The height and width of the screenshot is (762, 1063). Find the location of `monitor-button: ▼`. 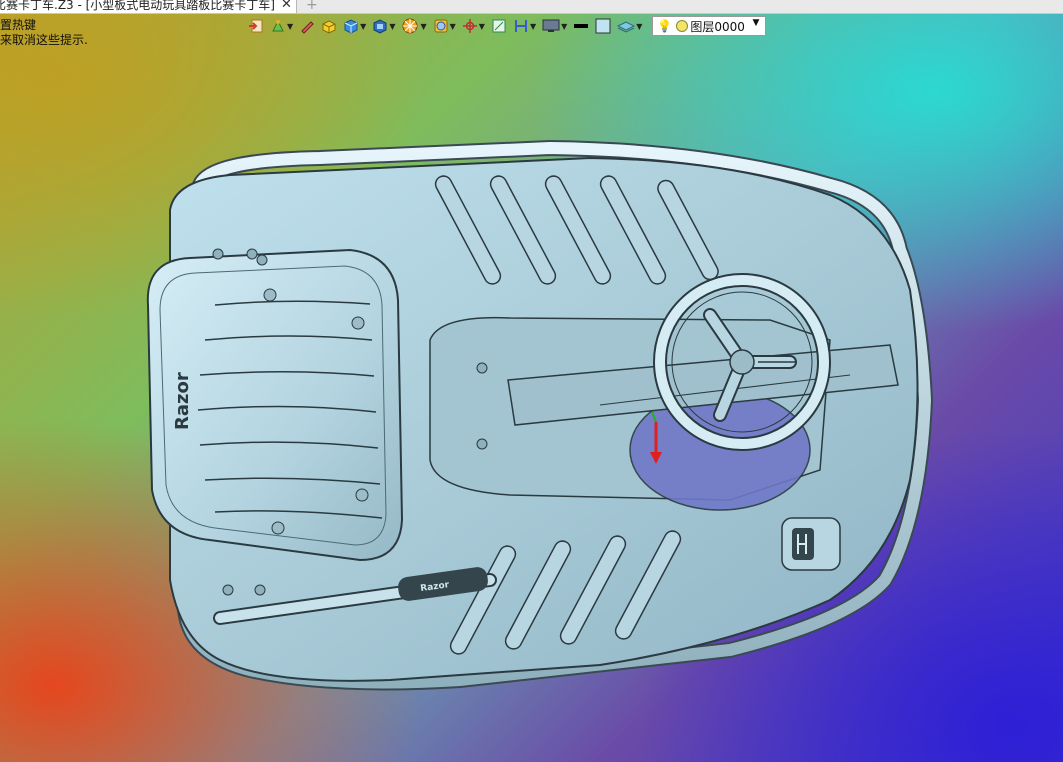

monitor-button: ▼ is located at coordinates (554, 26).